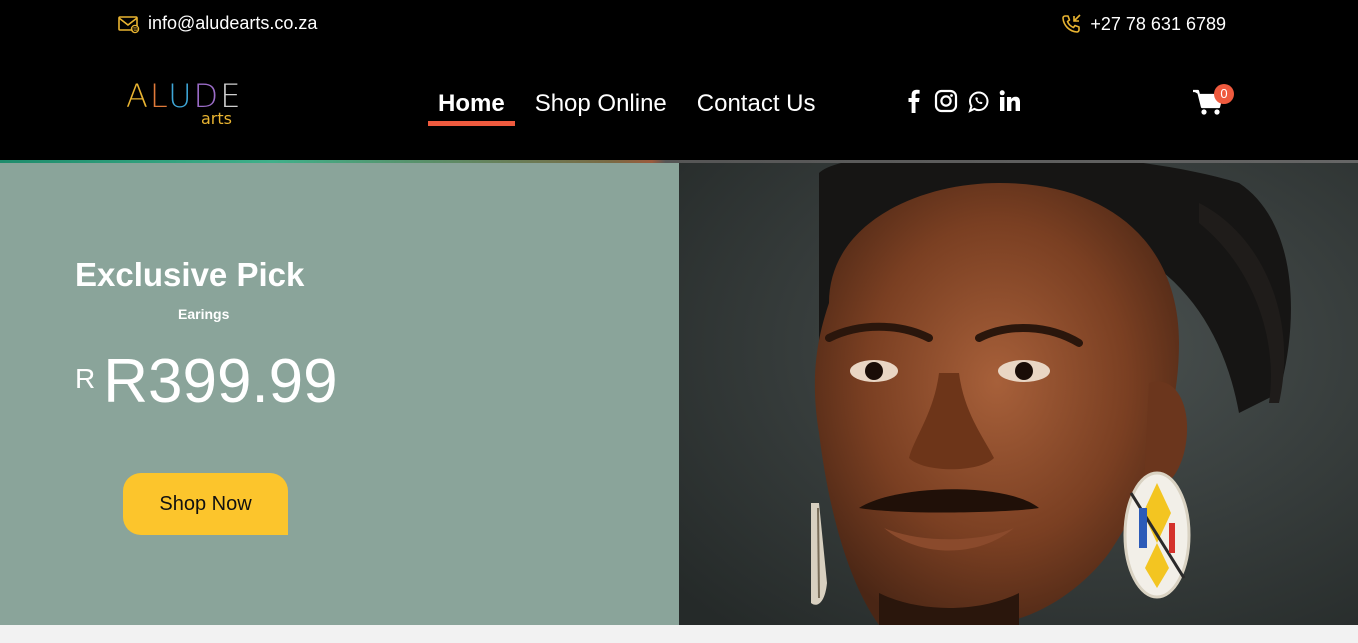 Image resolution: width=1358 pixels, height=643 pixels. Describe the element at coordinates (978, 101) in the screenshot. I see `whatsapp-icon` at that location.